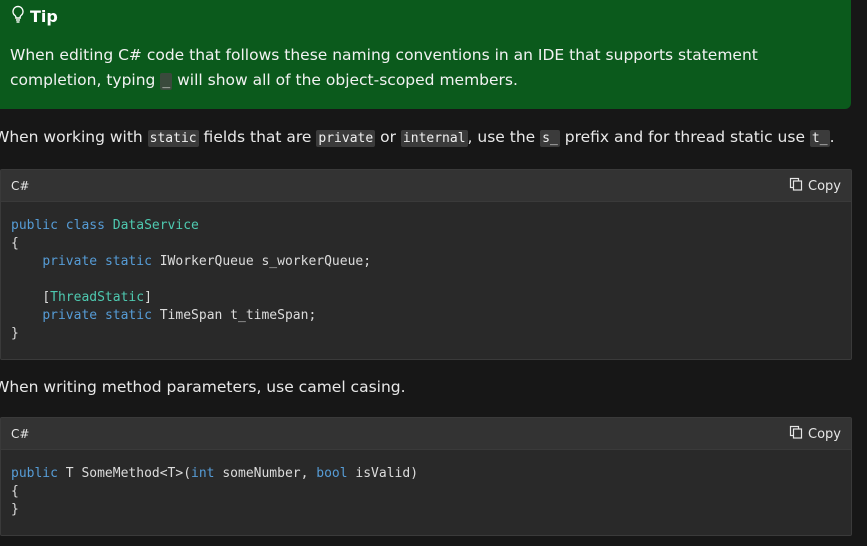 This screenshot has height=546, width=867. I want to click on para-text: , use the, so click(504, 137).